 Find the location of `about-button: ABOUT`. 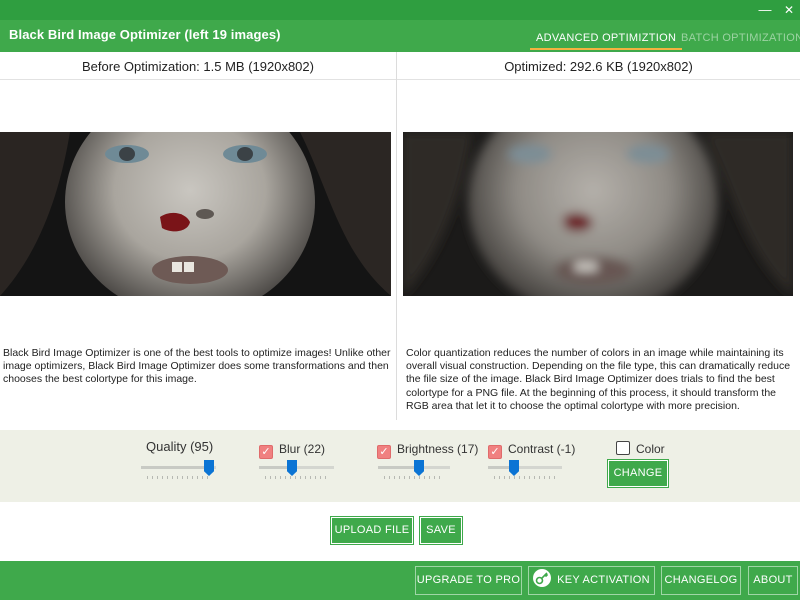

about-button: ABOUT is located at coordinates (773, 580).